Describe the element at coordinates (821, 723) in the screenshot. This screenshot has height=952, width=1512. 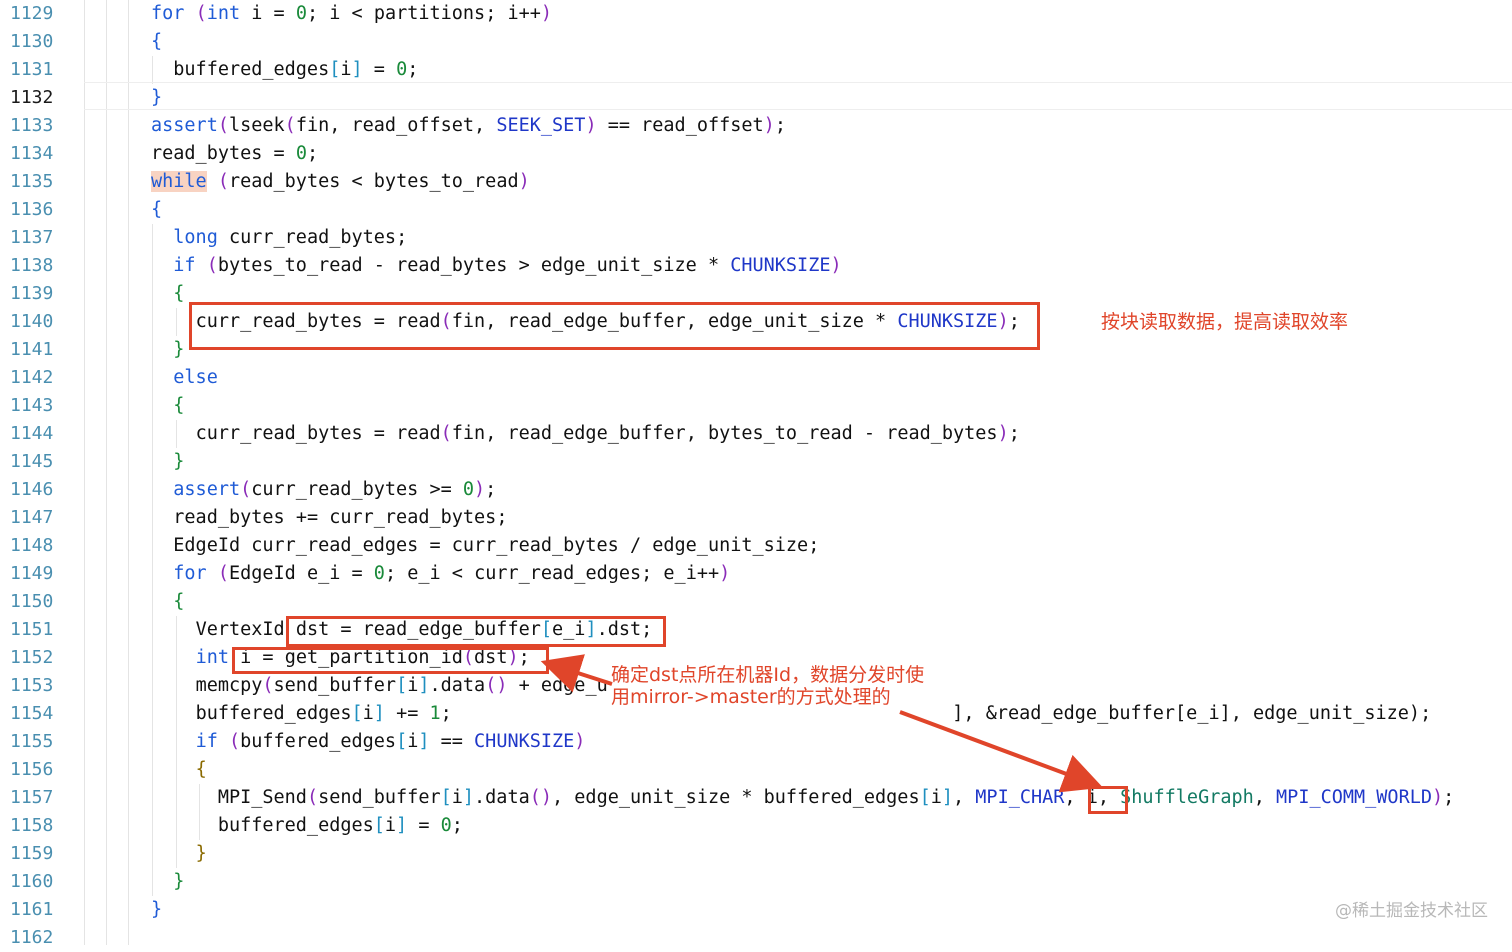
I see `annotation-arrows` at that location.